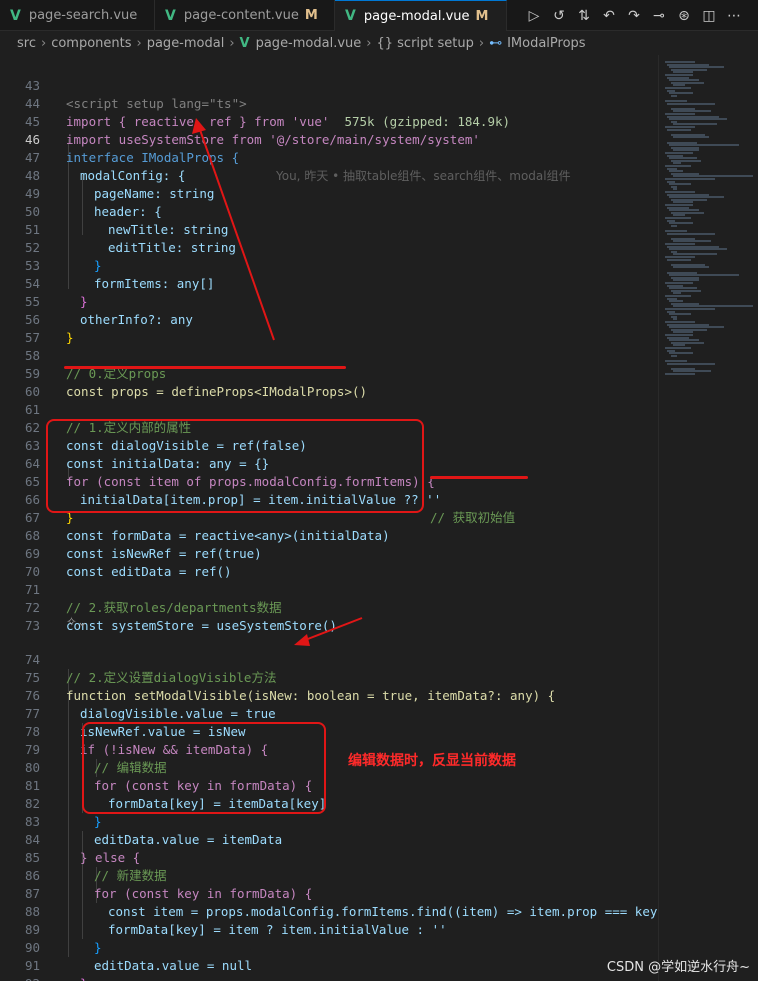  Describe the element at coordinates (546, 43) in the screenshot. I see `breadcrumb-symbol: IModalProps` at that location.